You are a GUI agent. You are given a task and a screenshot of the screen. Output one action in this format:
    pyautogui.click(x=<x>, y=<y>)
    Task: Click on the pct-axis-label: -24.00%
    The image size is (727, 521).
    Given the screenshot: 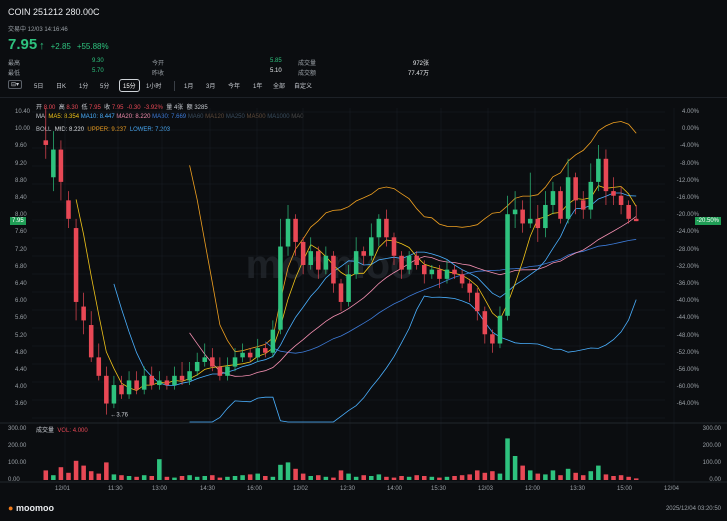 What is the action you would take?
    pyautogui.click(x=687, y=232)
    